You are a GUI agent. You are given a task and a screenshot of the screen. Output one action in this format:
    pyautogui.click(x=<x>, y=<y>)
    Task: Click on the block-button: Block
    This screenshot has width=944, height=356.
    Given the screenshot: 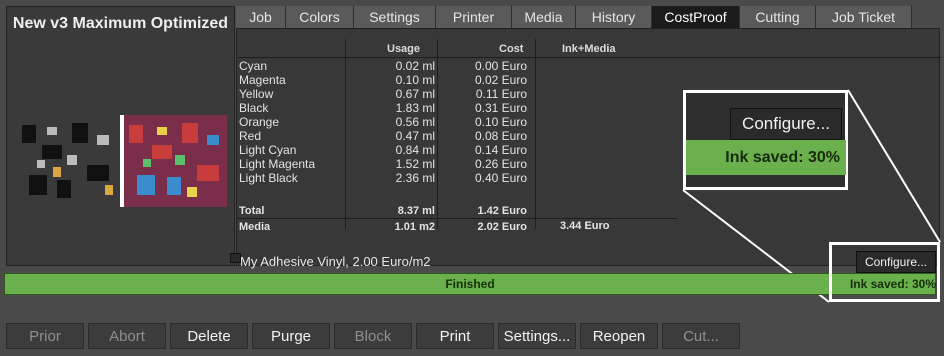 What is the action you would take?
    pyautogui.click(x=373, y=336)
    